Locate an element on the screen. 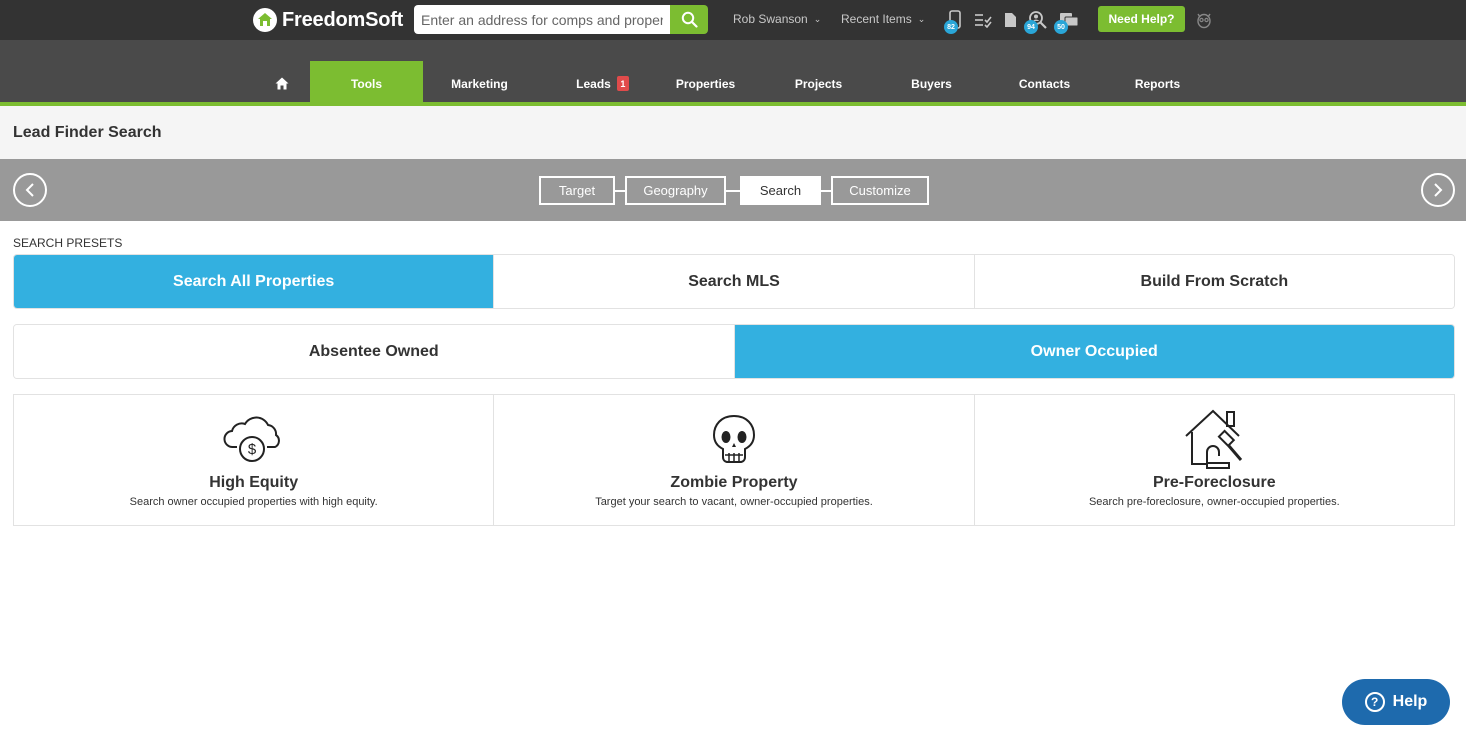 The height and width of the screenshot is (734, 1466). occupancy-selector: Absentee Owned Owner Occupied is located at coordinates (734, 351).